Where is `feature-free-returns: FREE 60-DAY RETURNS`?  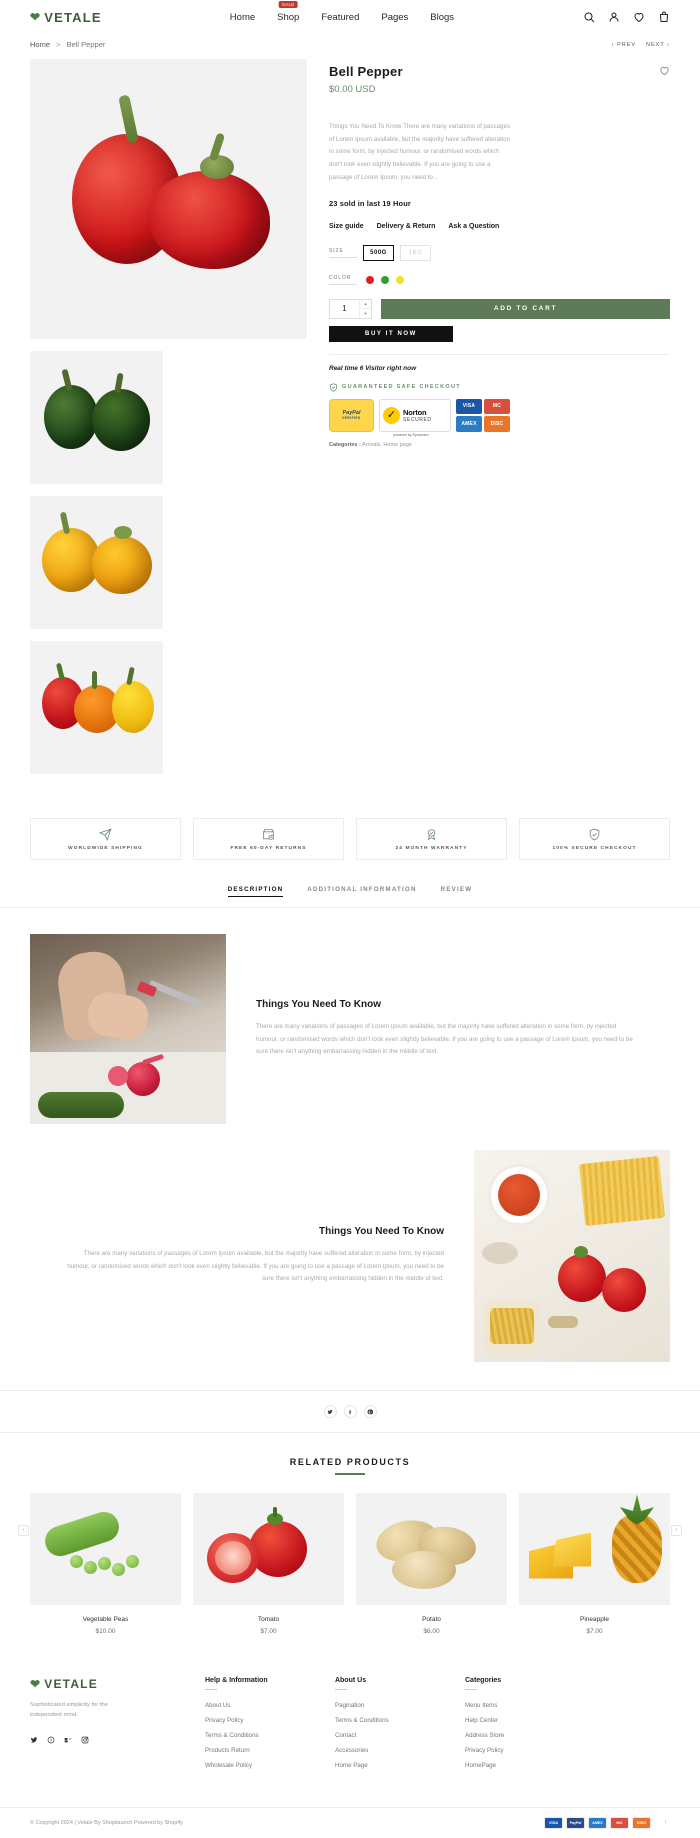
feature-free-returns: FREE 60-DAY RETURNS is located at coordinates (268, 839).